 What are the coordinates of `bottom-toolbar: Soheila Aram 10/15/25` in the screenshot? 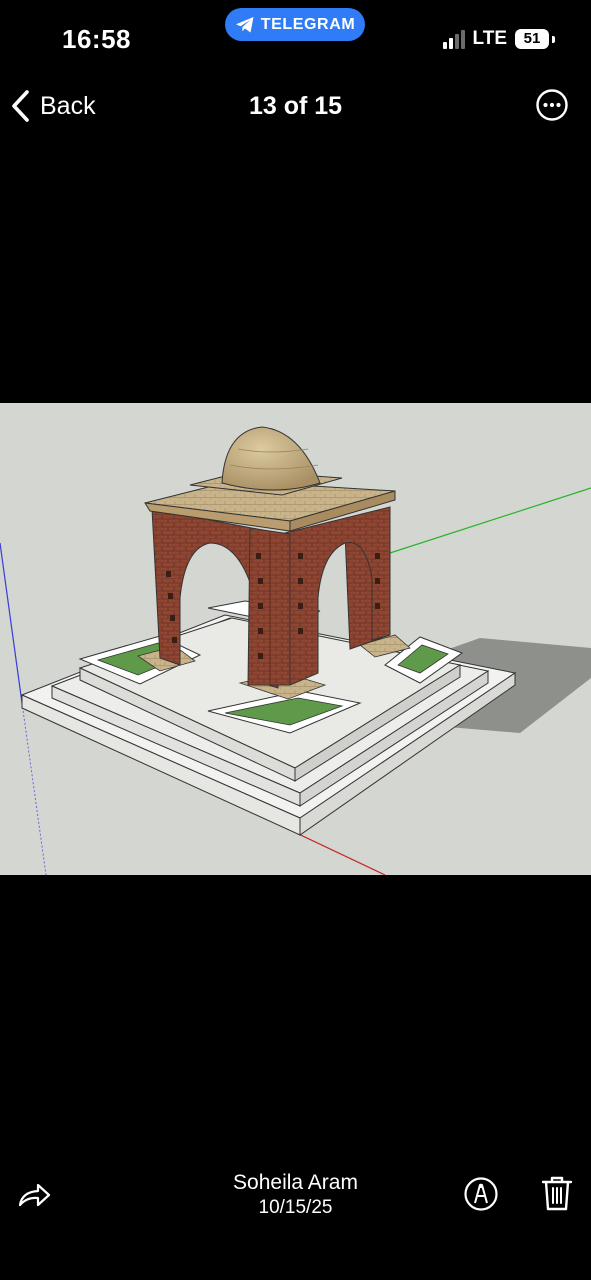 It's located at (295, 1195).